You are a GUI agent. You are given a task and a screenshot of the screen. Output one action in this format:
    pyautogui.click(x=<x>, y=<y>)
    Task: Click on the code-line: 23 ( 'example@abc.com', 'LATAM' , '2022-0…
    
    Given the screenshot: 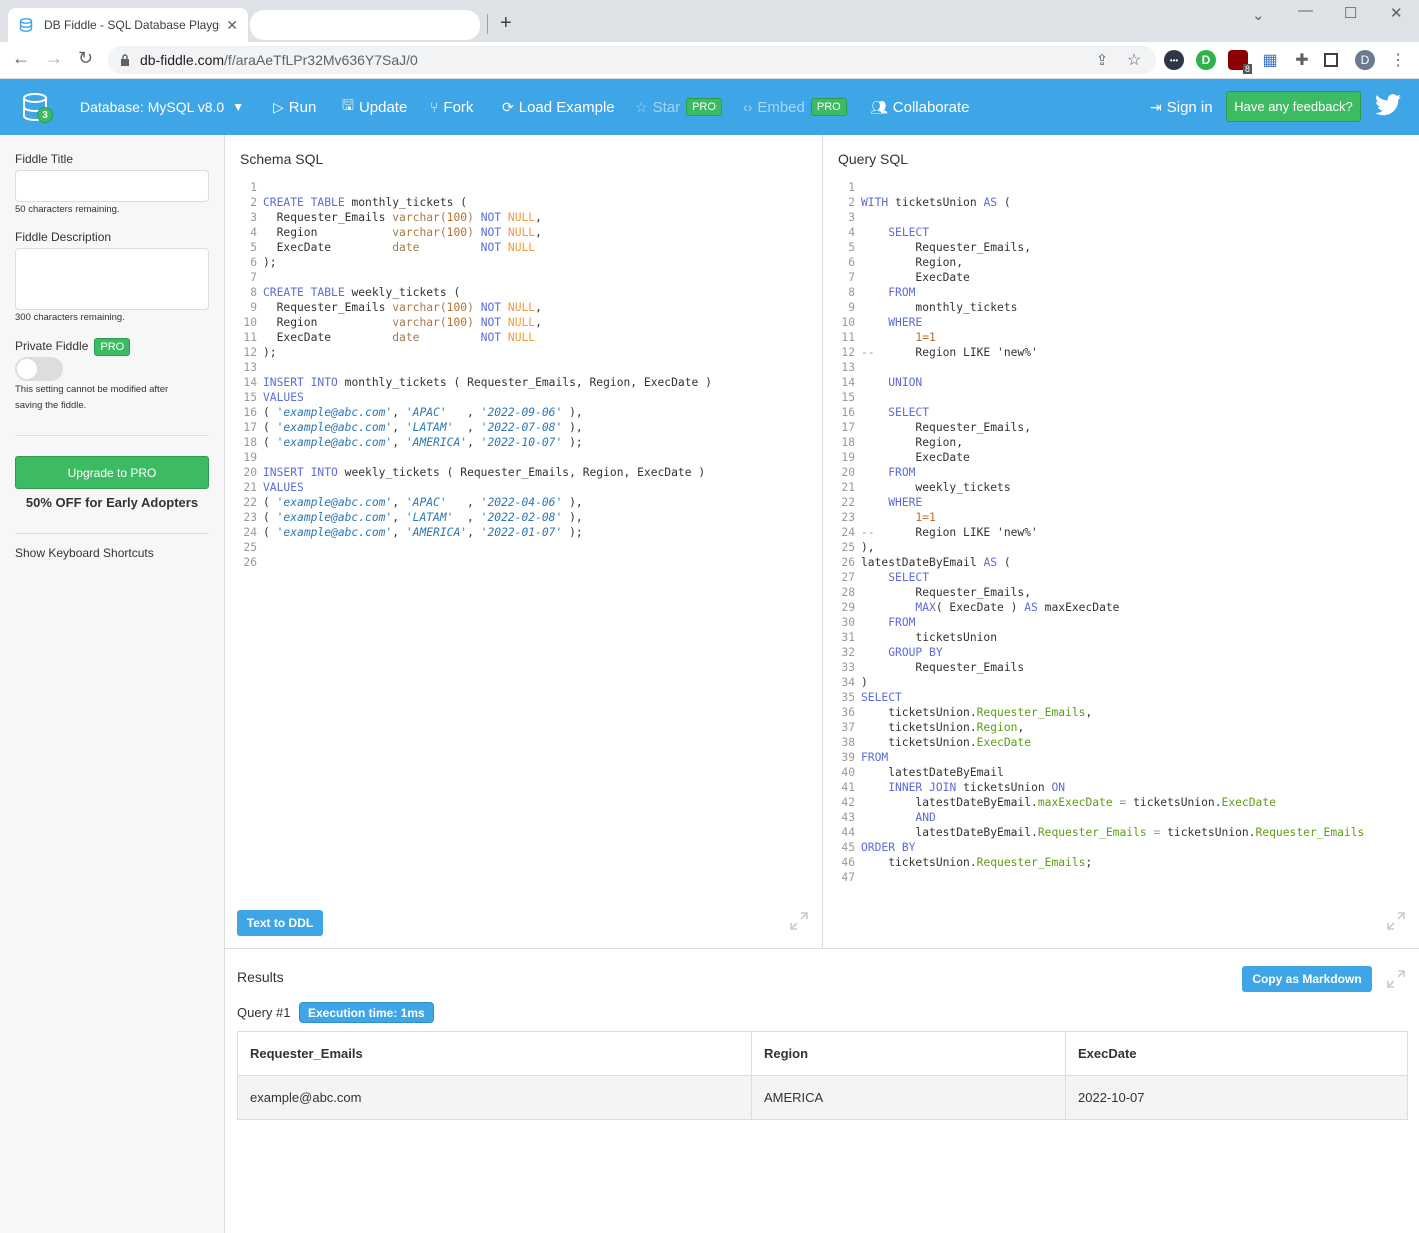 What is the action you would take?
    pyautogui.click(x=473, y=517)
    